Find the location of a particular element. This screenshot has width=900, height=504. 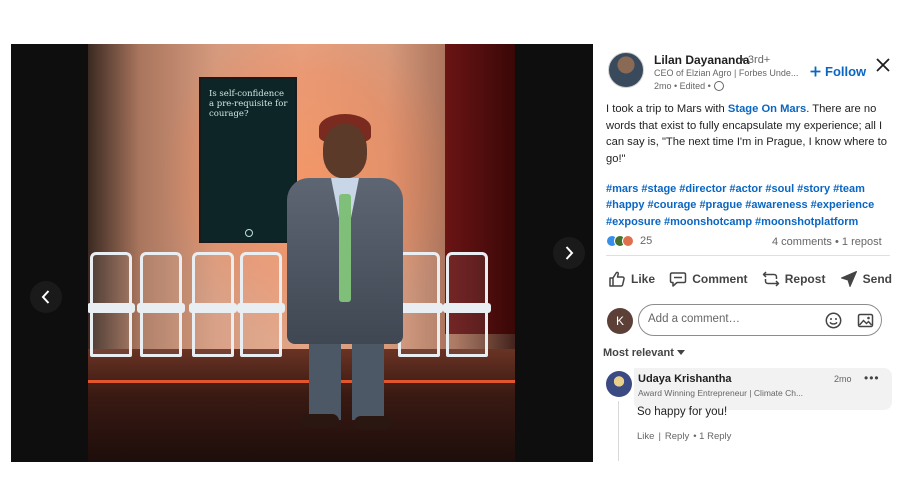

paper-plane-icon is located at coordinates (848, 279).